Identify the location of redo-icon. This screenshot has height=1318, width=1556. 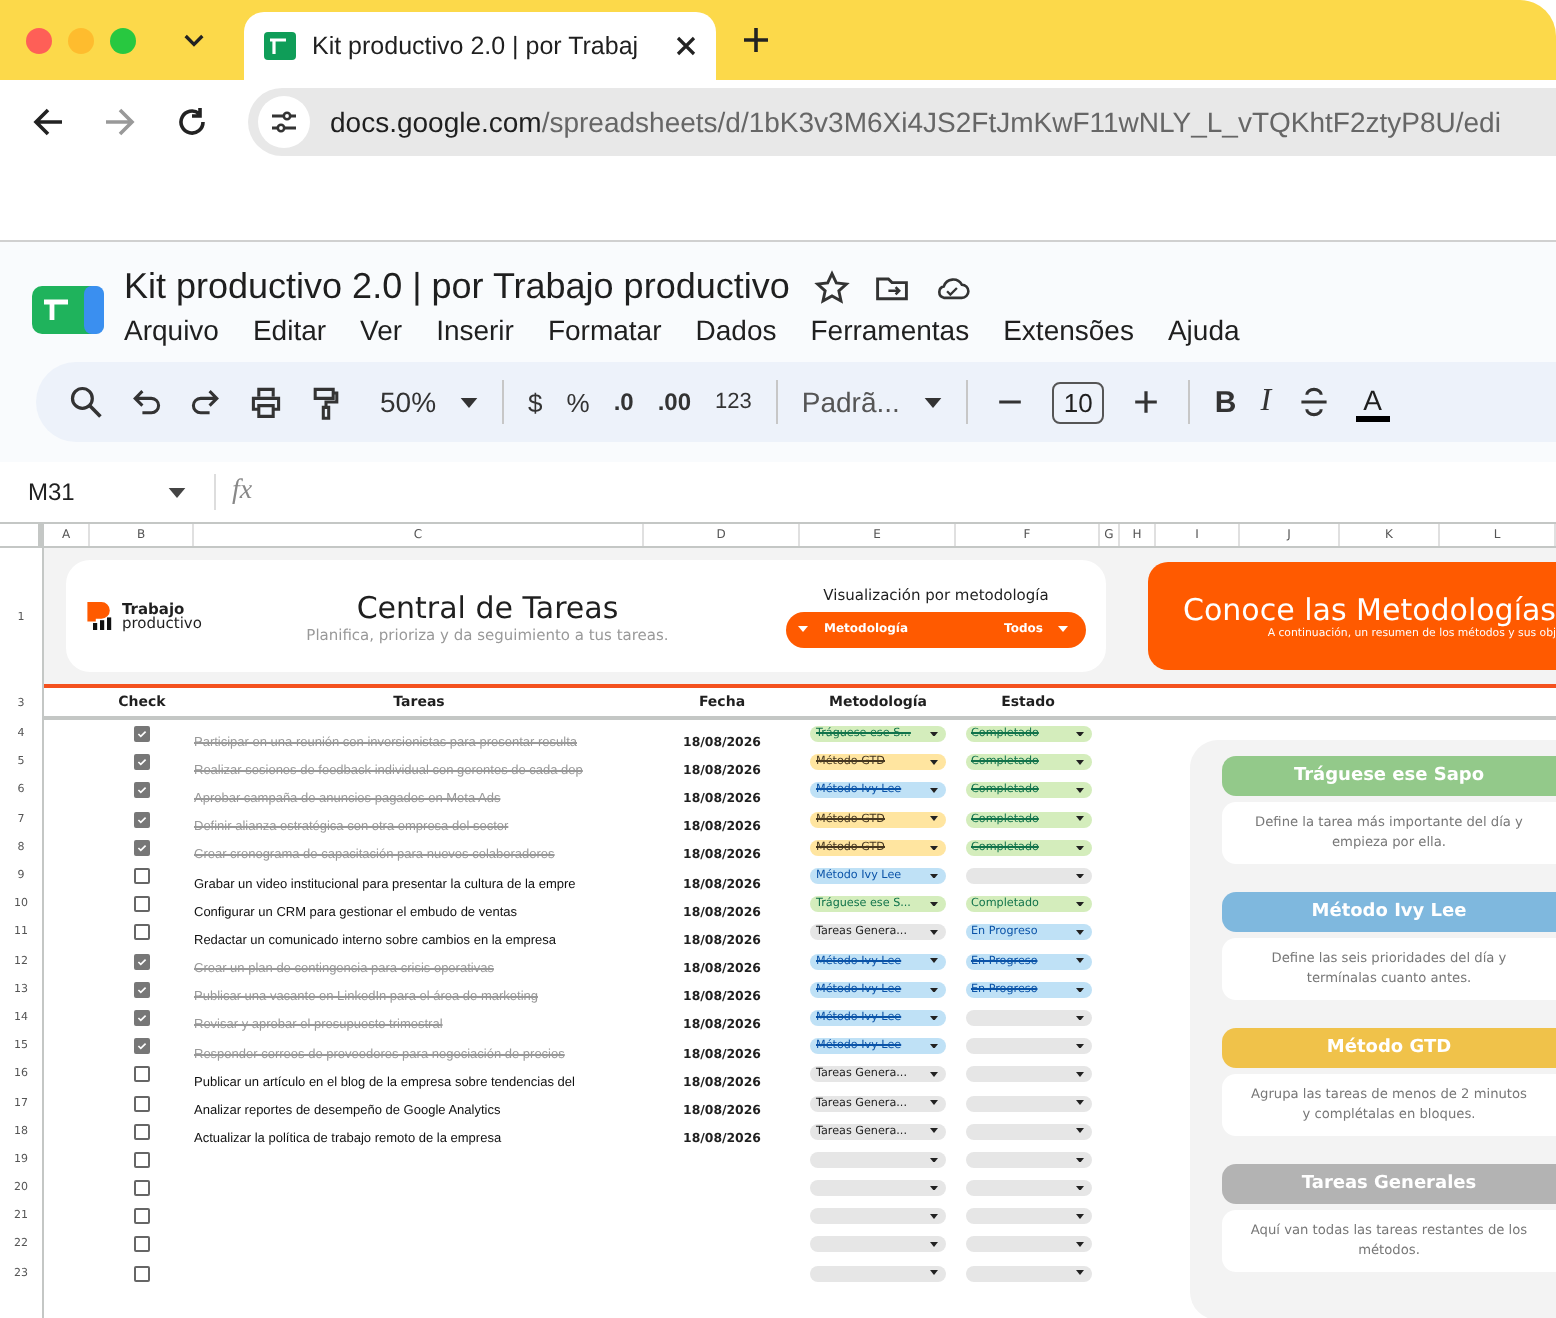
(206, 402).